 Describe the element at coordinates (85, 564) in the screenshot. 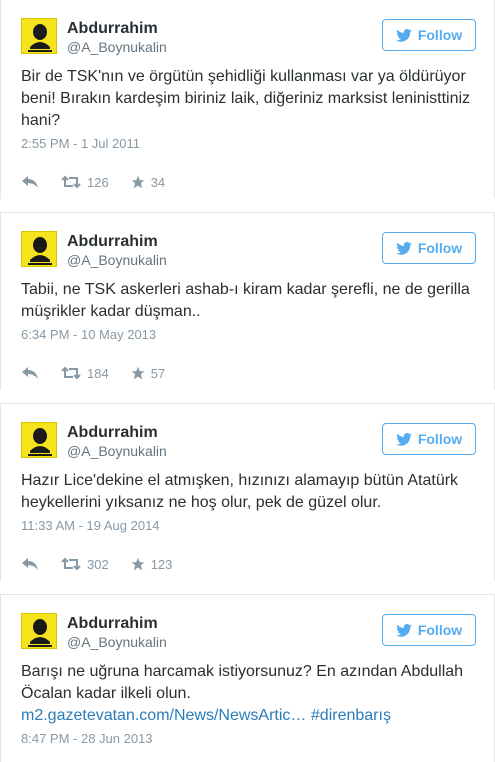

I see `retweet-button: 302` at that location.